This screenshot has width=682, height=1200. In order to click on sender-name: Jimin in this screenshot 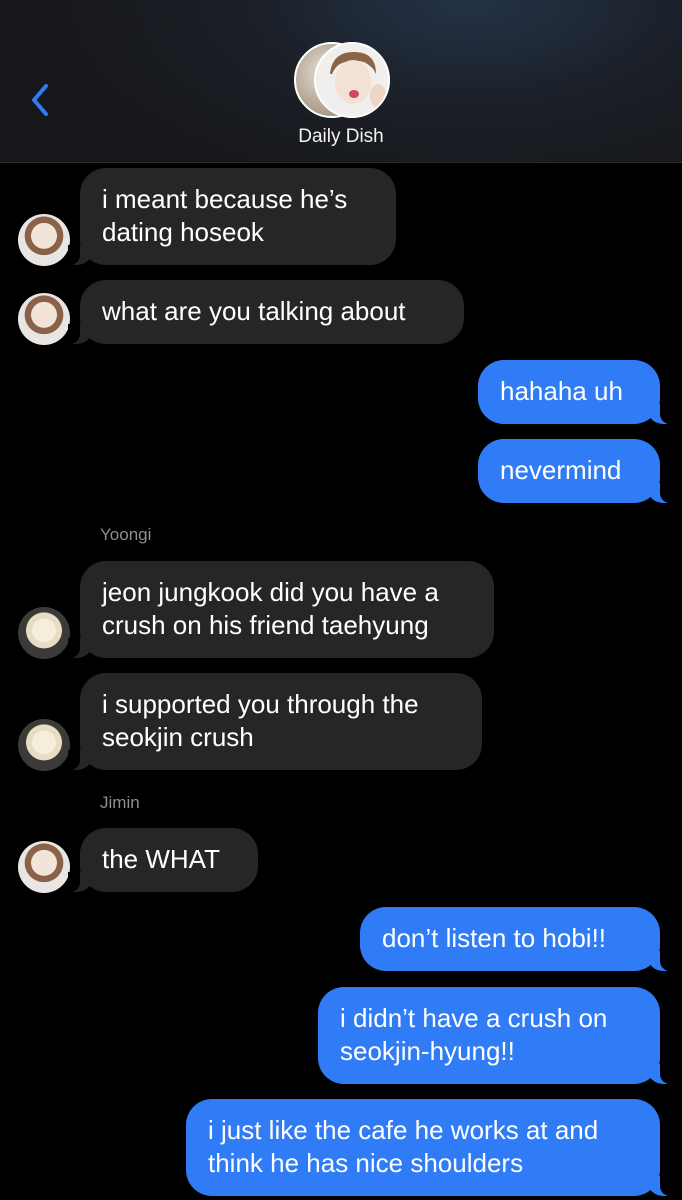, I will do `click(120, 802)`.